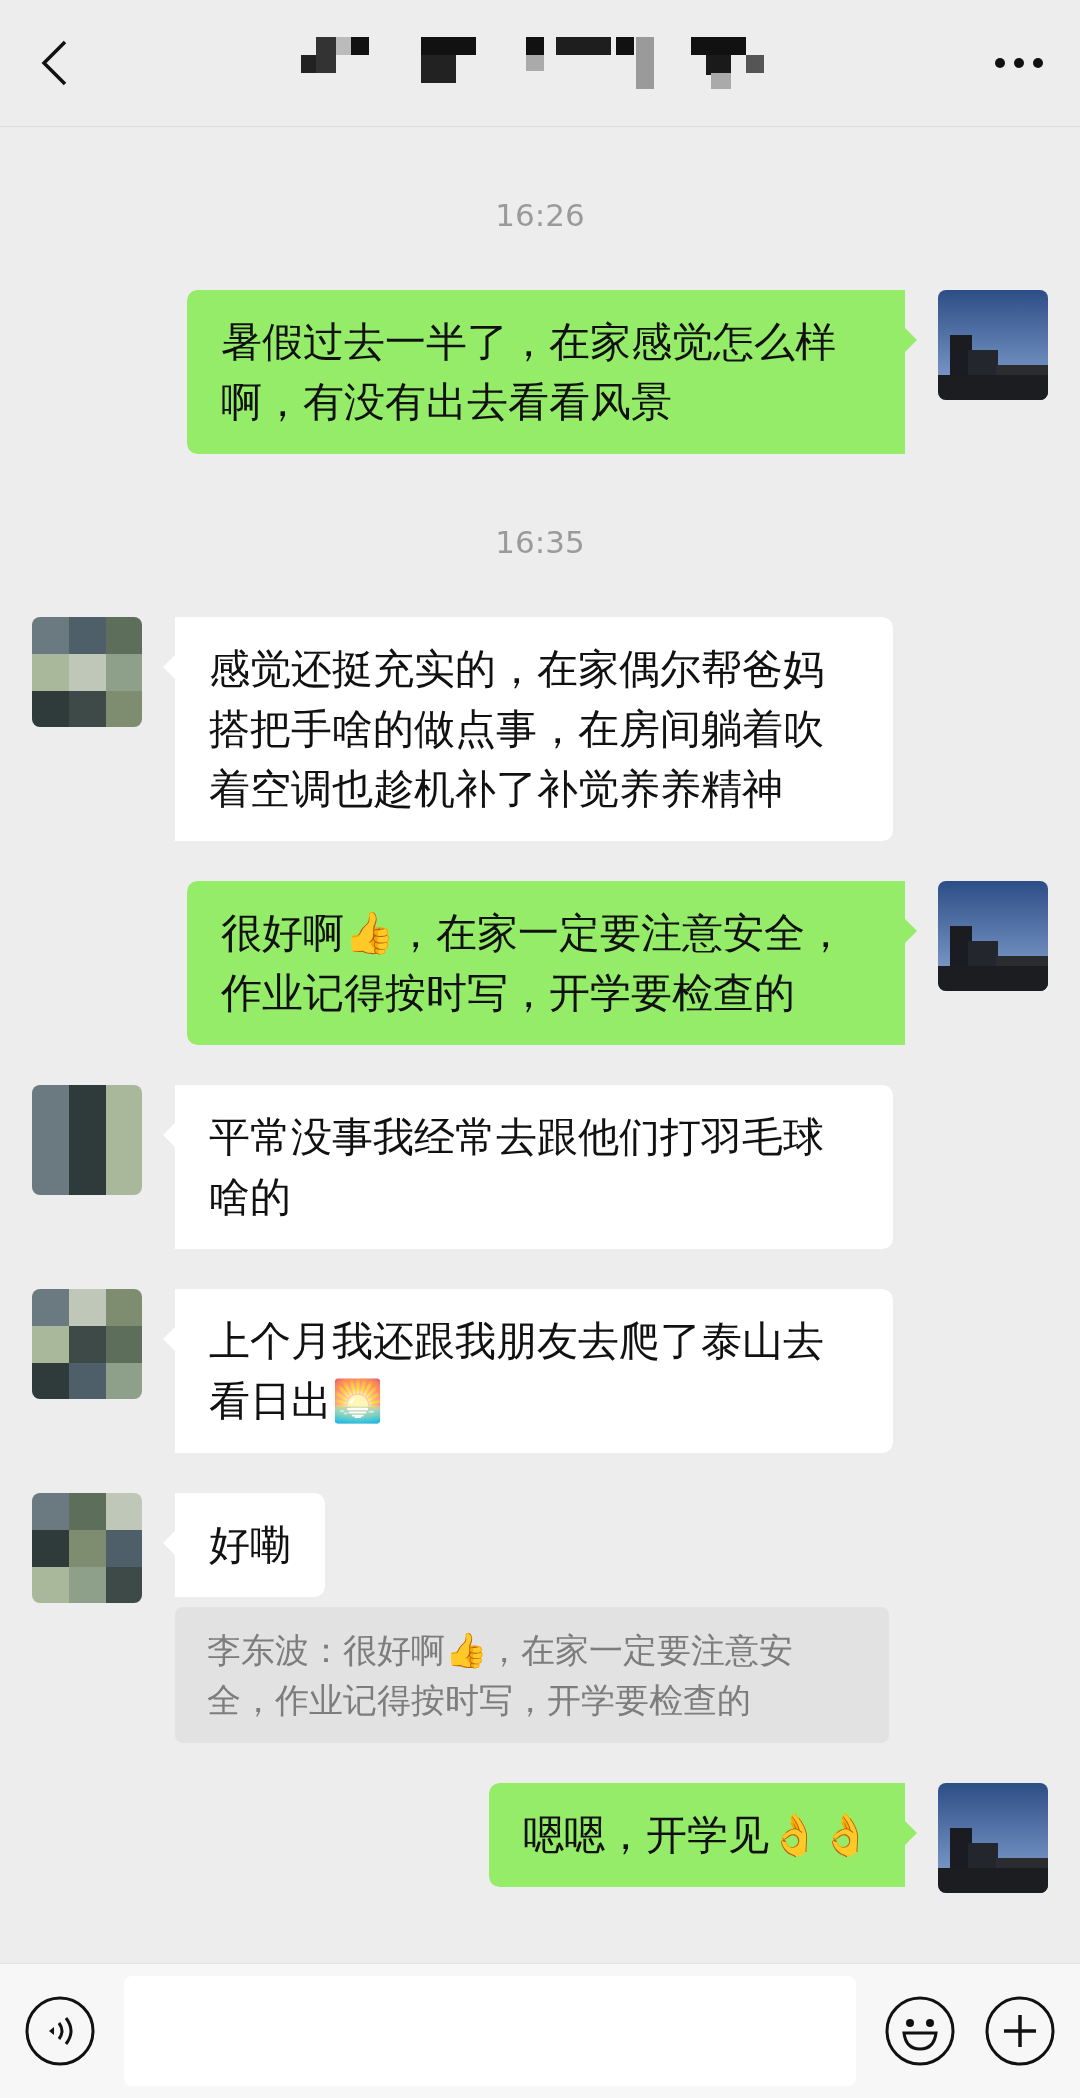  I want to click on plus-icon, so click(1020, 2031).